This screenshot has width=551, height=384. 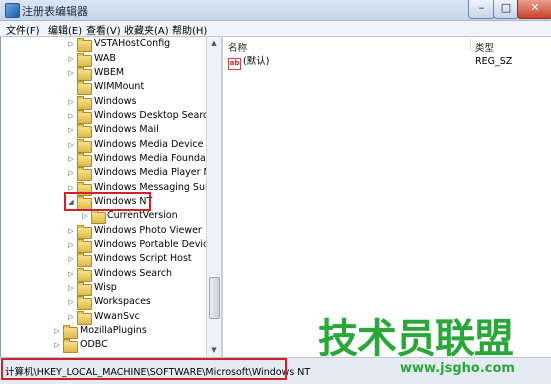 What do you see at coordinates (119, 86) in the screenshot?
I see `tree-item-label: WIMMount` at bounding box center [119, 86].